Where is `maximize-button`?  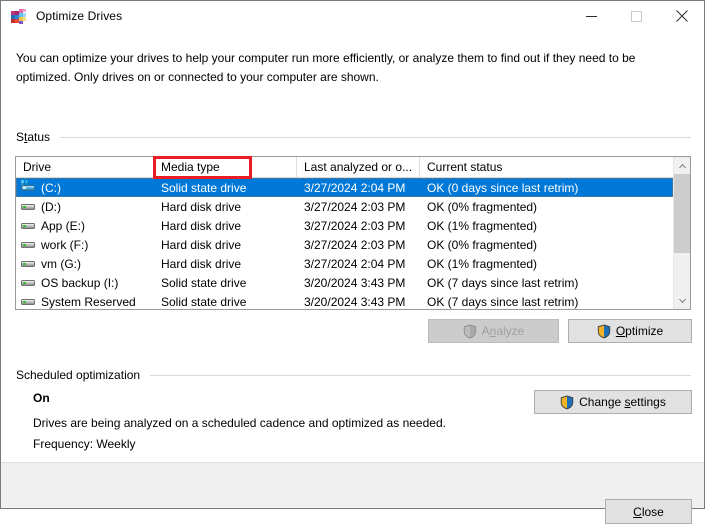
maximize-button is located at coordinates (636, 16).